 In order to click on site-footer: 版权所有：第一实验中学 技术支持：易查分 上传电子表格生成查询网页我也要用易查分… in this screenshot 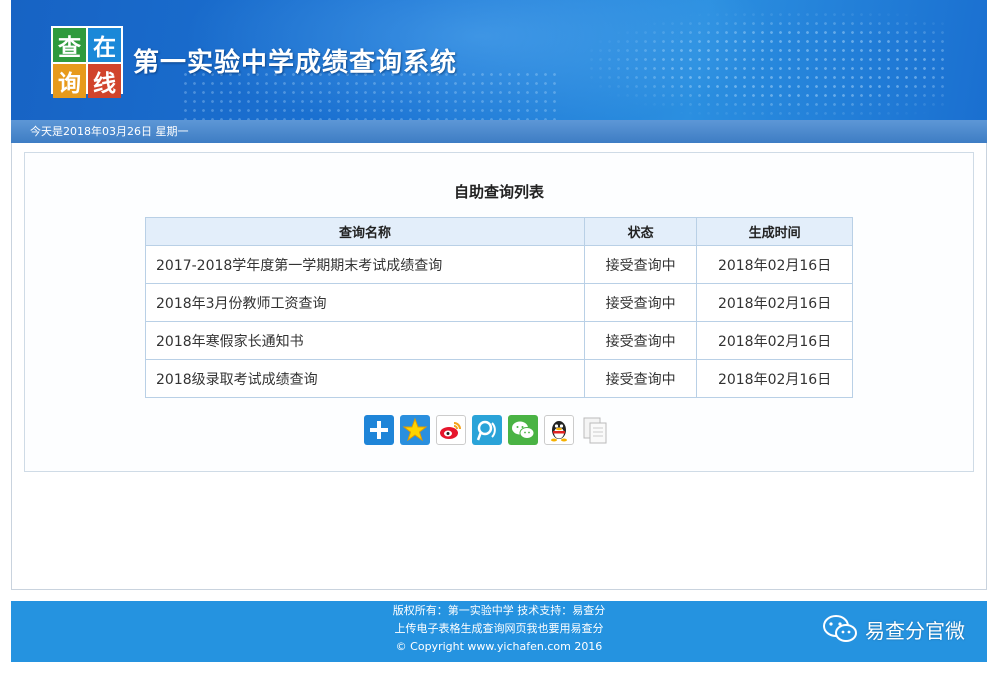, I will do `click(499, 631)`.